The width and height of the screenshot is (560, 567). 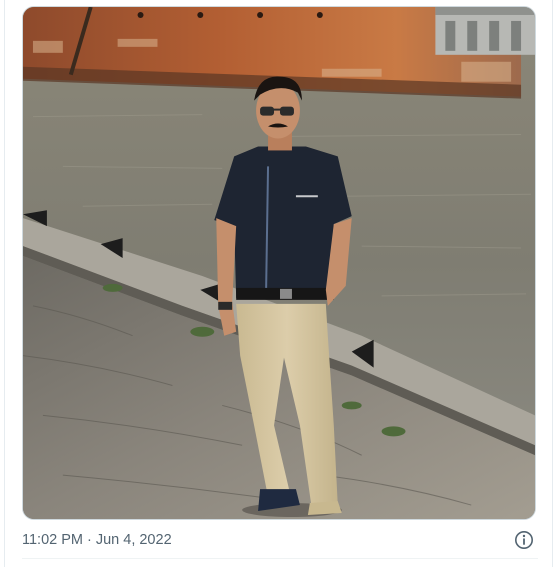 I want to click on left-border, so click(x=4, y=283).